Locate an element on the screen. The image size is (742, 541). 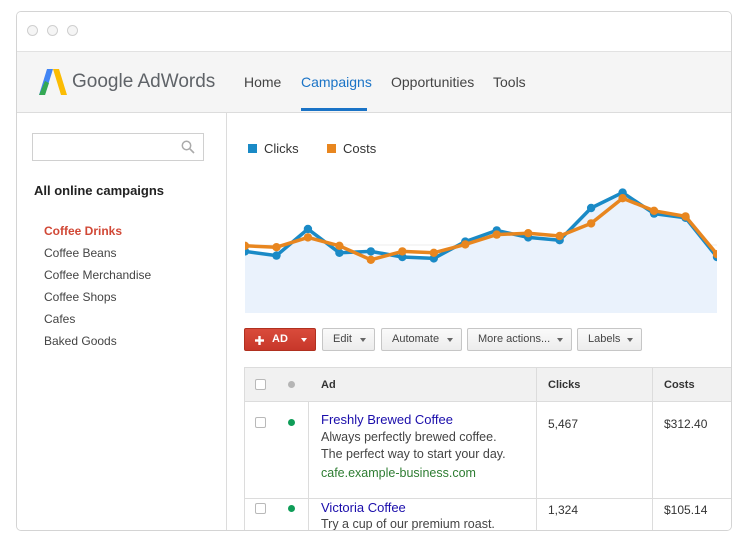
search-icon is located at coordinates (188, 147).